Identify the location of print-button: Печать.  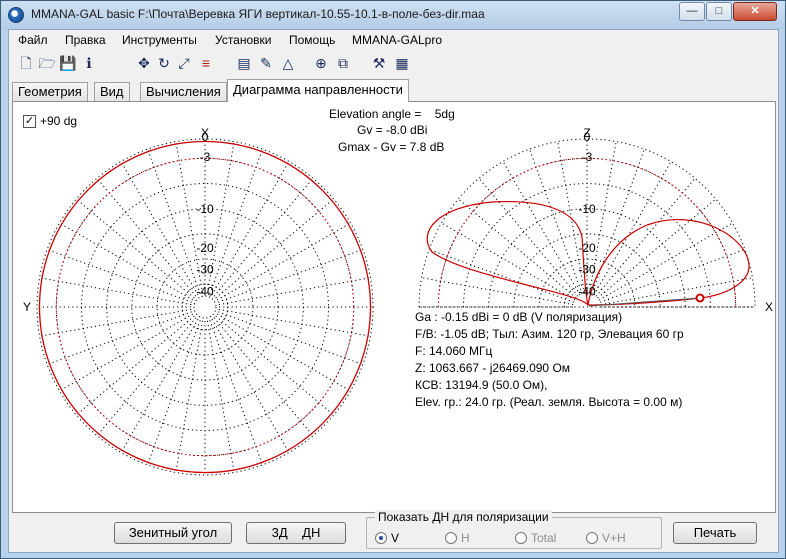
(715, 533).